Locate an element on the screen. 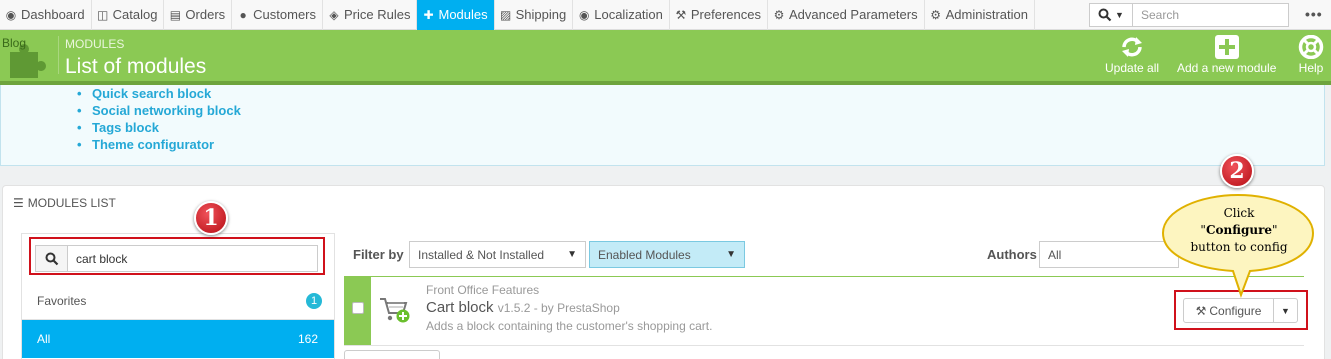 Image resolution: width=1331 pixels, height=359 pixels. filter-label: Filter by is located at coordinates (378, 254).